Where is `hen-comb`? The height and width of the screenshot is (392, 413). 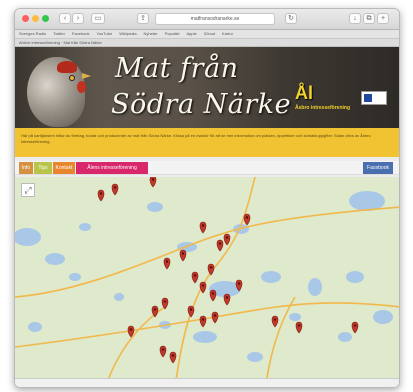 hen-comb is located at coordinates (67, 67).